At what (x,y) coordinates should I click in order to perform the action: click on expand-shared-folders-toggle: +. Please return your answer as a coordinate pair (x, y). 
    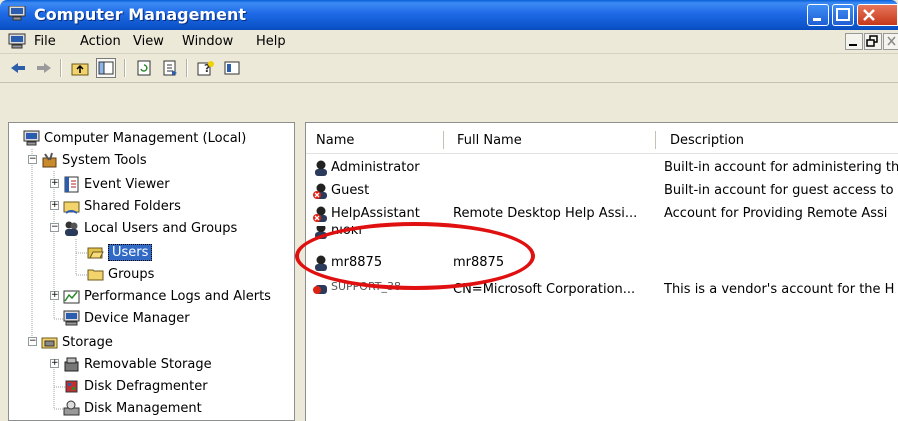
    Looking at the image, I should click on (54, 205).